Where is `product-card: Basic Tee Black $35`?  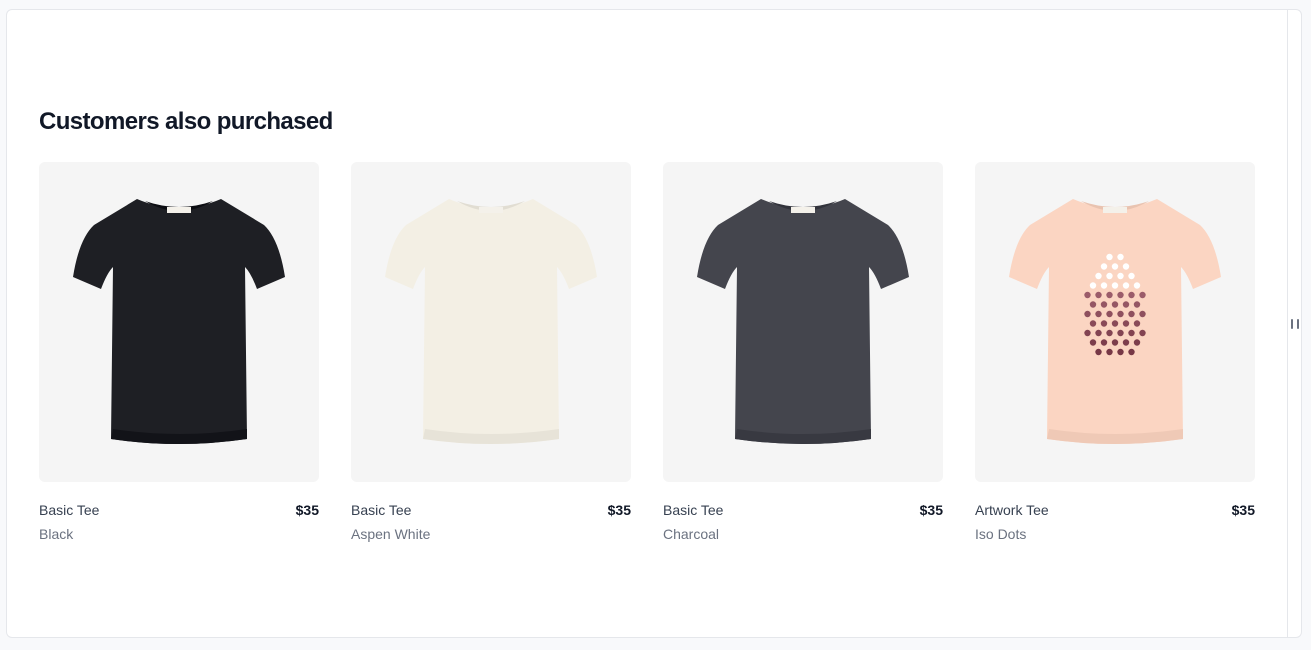
product-card: Basic Tee Black $35 is located at coordinates (179, 354).